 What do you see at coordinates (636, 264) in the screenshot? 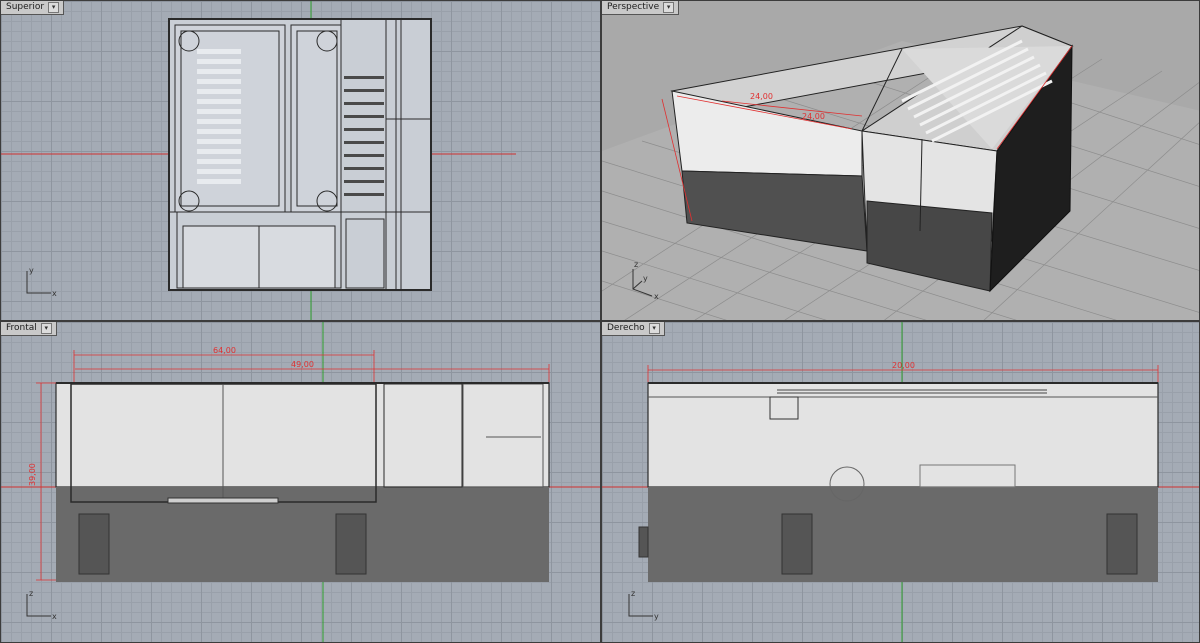
I see `gizmo-label-up: z` at bounding box center [636, 264].